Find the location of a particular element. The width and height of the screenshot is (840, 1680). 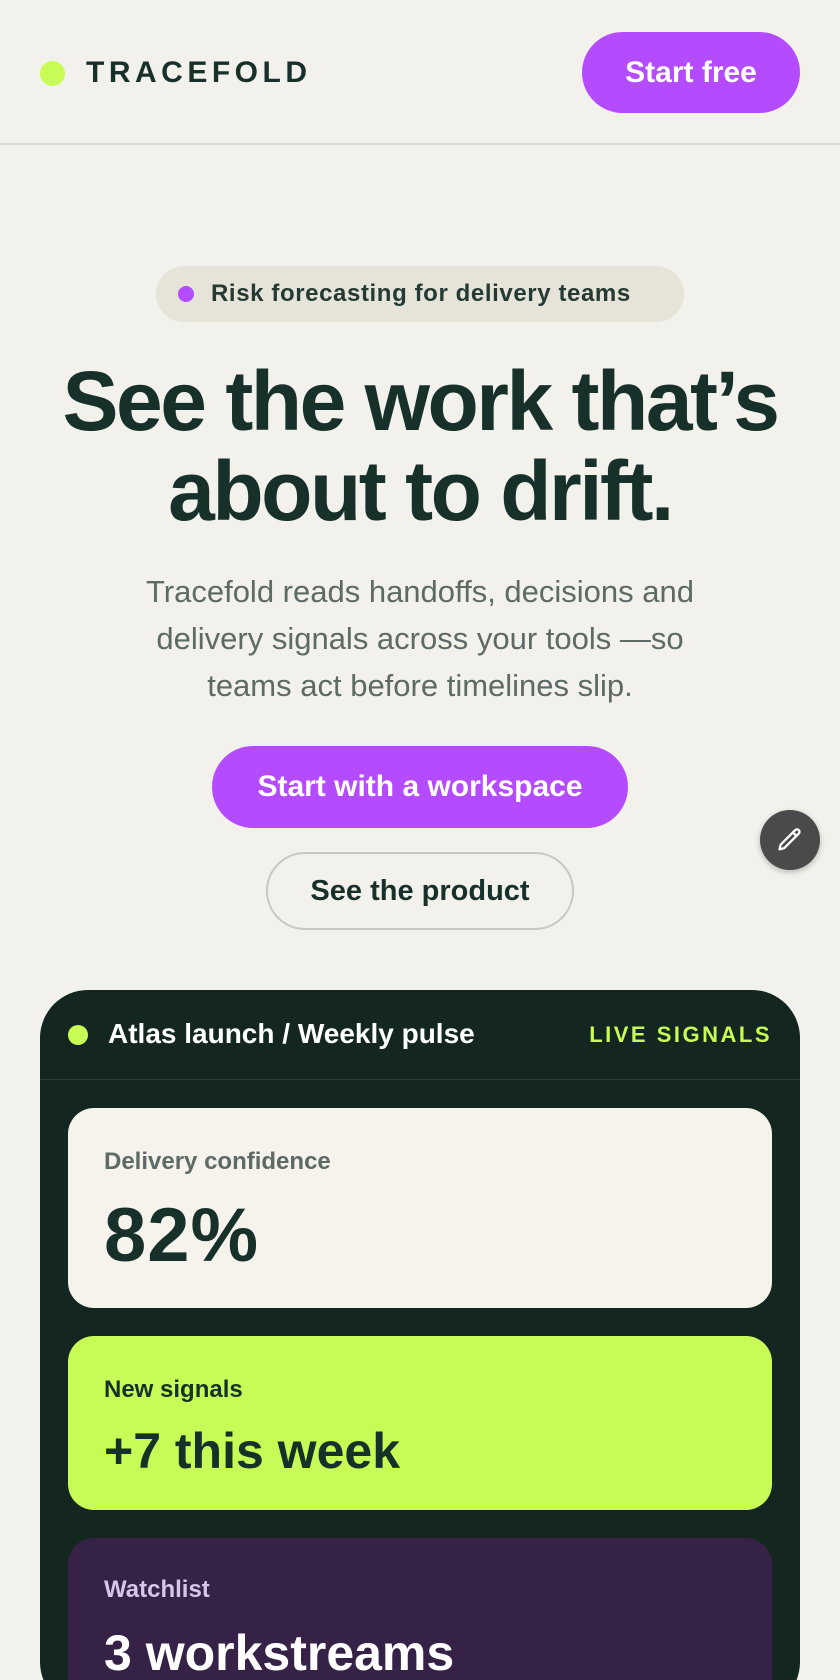

badge-dot-icon is located at coordinates (186, 294).